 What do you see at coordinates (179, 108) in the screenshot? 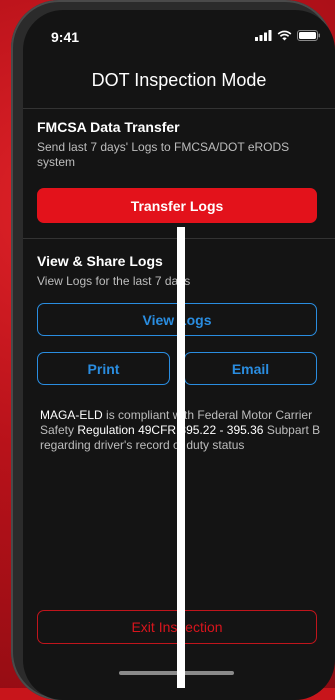
I see `header-divider` at bounding box center [179, 108].